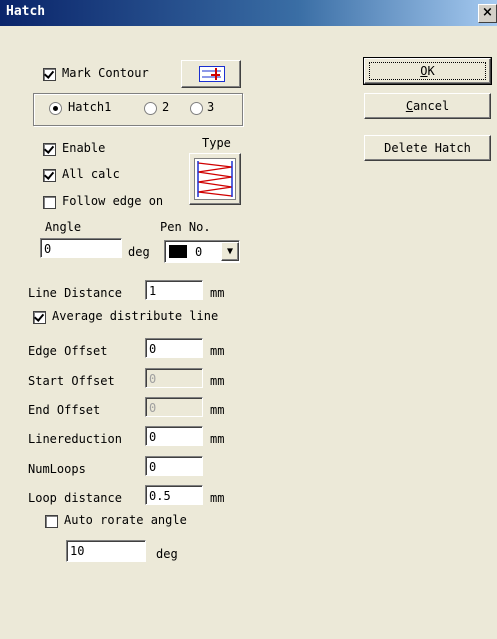 The width and height of the screenshot is (497, 639). What do you see at coordinates (64, 410) in the screenshot?
I see `end-offset-label: End Offset` at bounding box center [64, 410].